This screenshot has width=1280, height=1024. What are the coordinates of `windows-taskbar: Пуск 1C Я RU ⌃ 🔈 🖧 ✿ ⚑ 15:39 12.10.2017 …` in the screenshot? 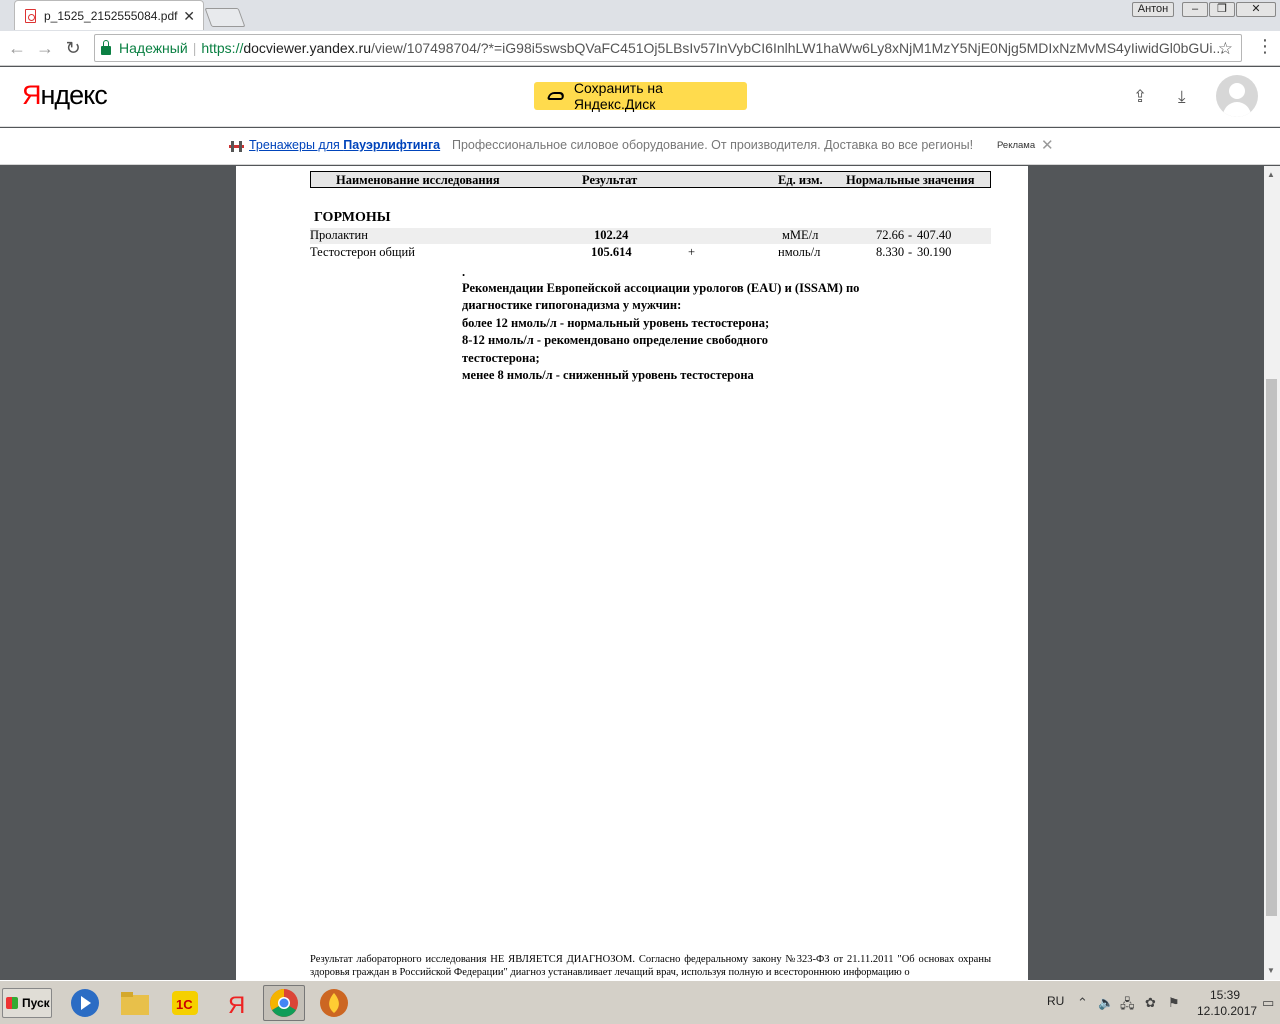 It's located at (640, 1002).